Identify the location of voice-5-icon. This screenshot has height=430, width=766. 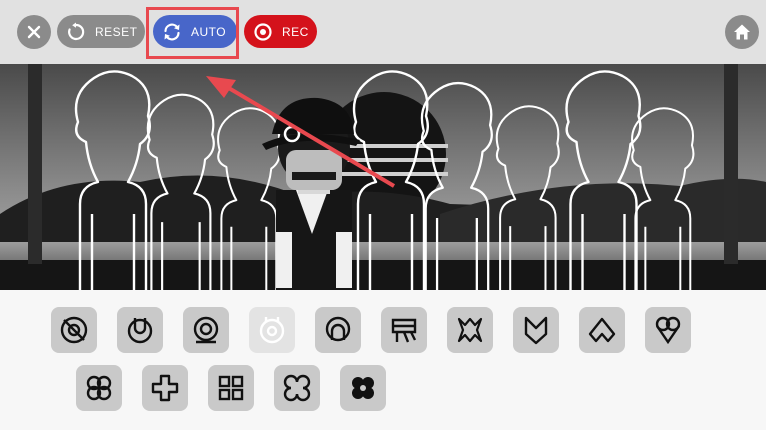
(363, 388).